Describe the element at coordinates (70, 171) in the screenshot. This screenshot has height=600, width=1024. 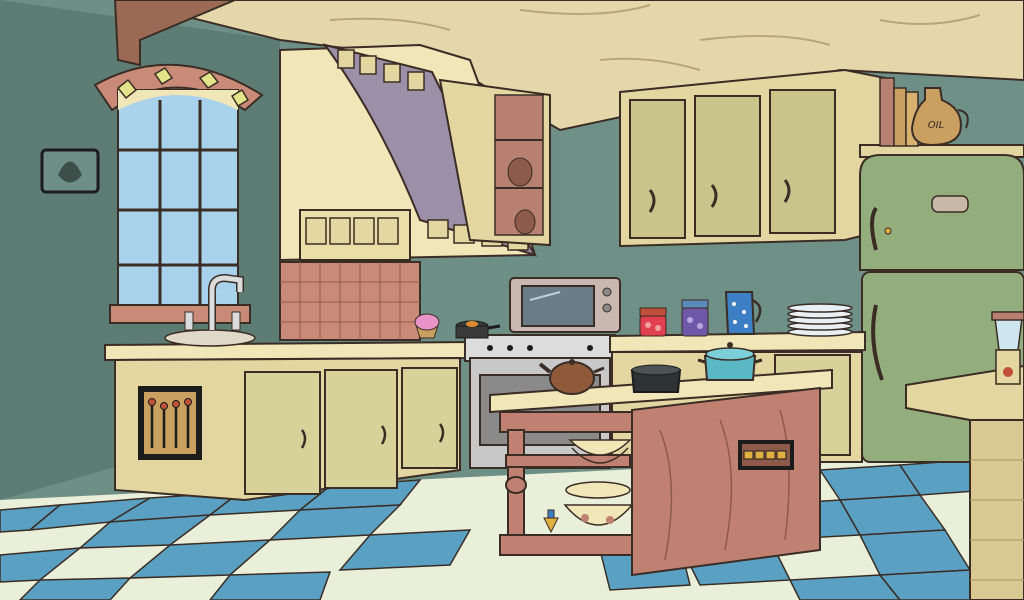
I see `leaf-plaque-icon` at that location.